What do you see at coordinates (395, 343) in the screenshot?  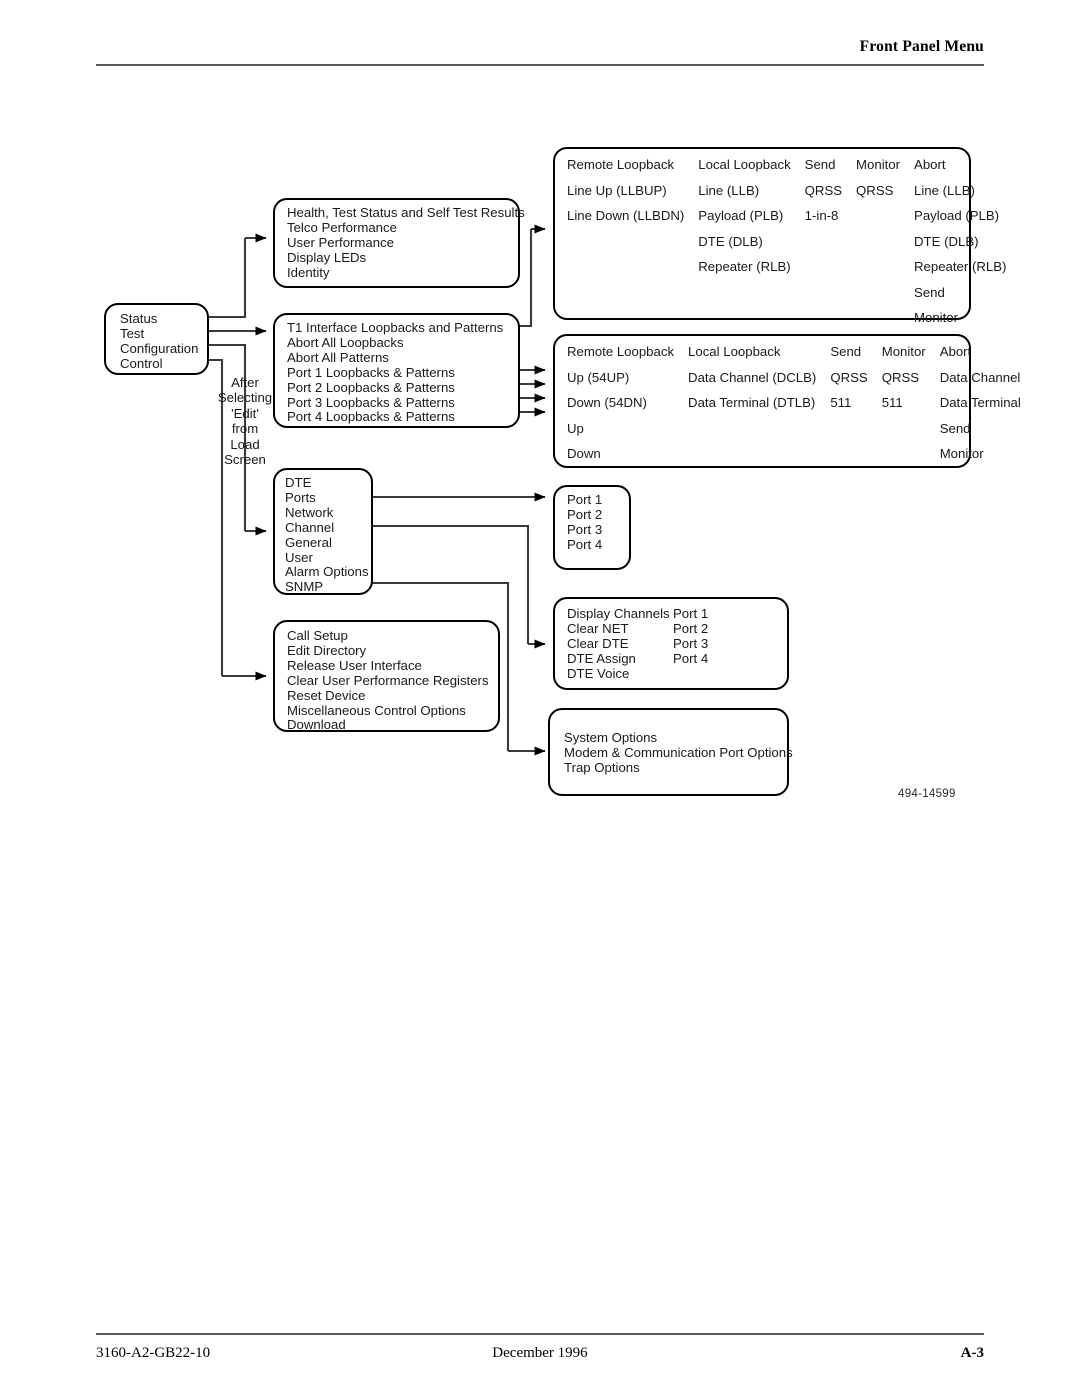 I see `test-item: Abort All Loopbacks` at bounding box center [395, 343].